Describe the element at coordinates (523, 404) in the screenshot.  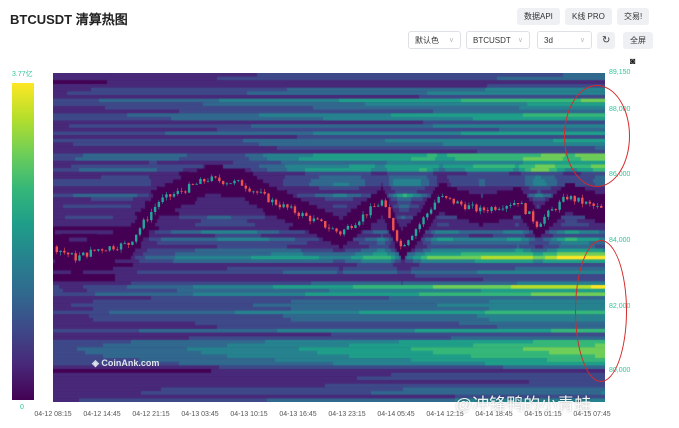
I see `user-watermark: @冲锋鸭的小青蛙` at that location.